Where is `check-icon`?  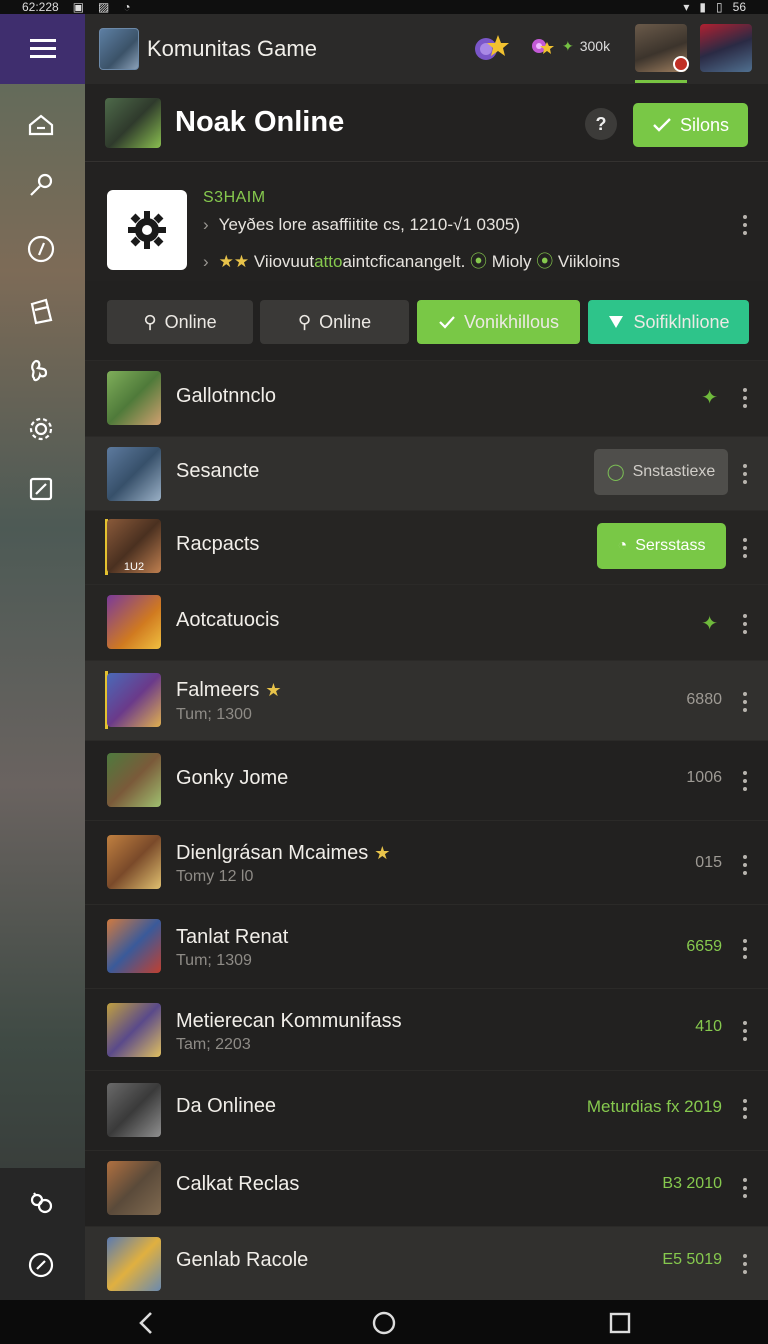 check-icon is located at coordinates (662, 125).